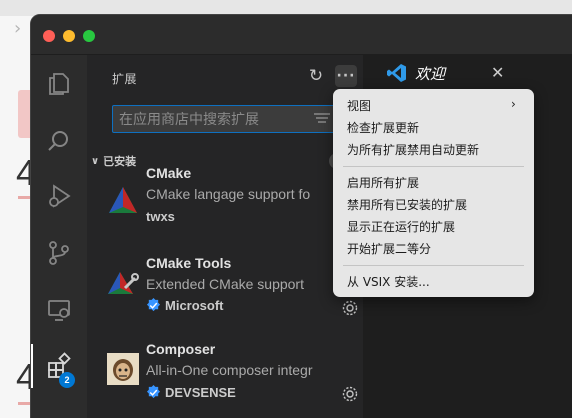  I want to click on more-actions-icon: ···, so click(346, 76).